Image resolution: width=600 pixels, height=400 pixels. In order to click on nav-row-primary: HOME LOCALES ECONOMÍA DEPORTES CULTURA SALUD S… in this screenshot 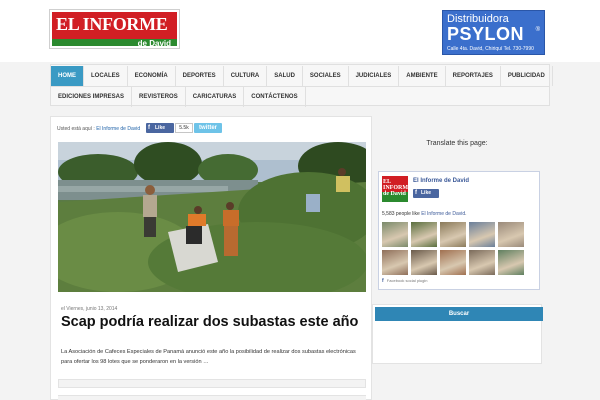, I will do `click(302, 76)`.